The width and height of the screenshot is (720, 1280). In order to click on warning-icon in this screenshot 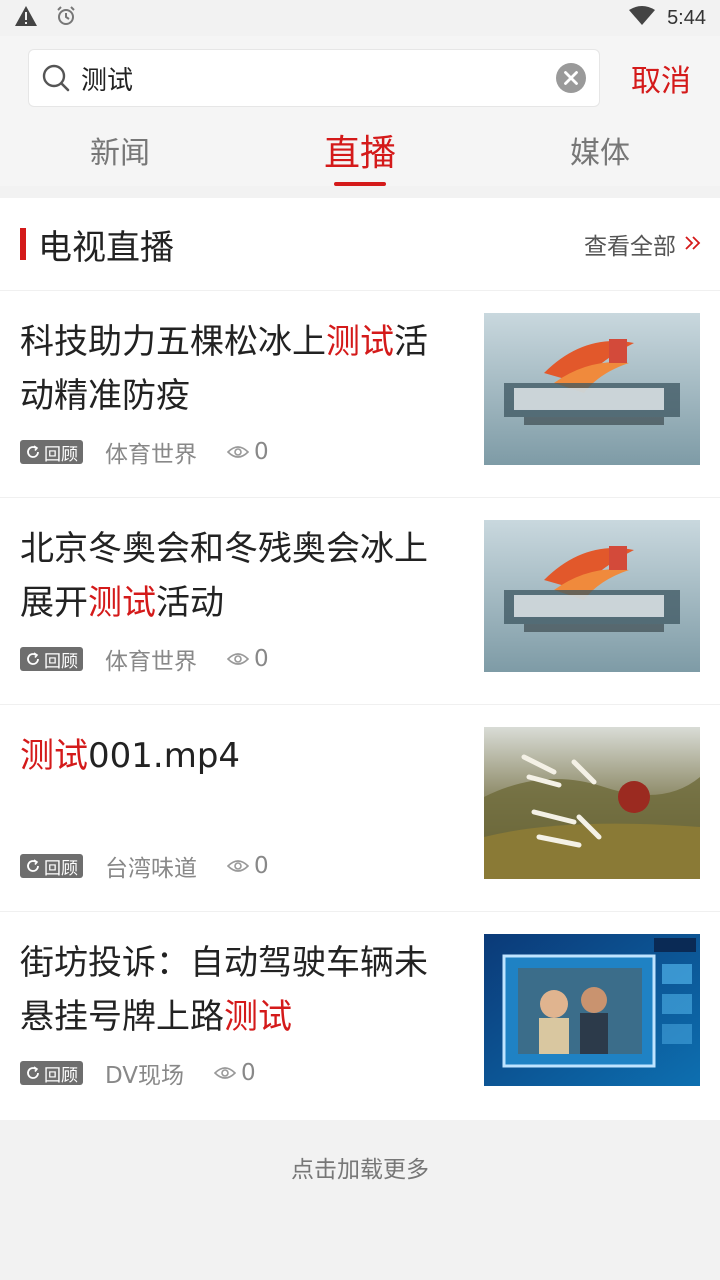, I will do `click(26, 18)`.